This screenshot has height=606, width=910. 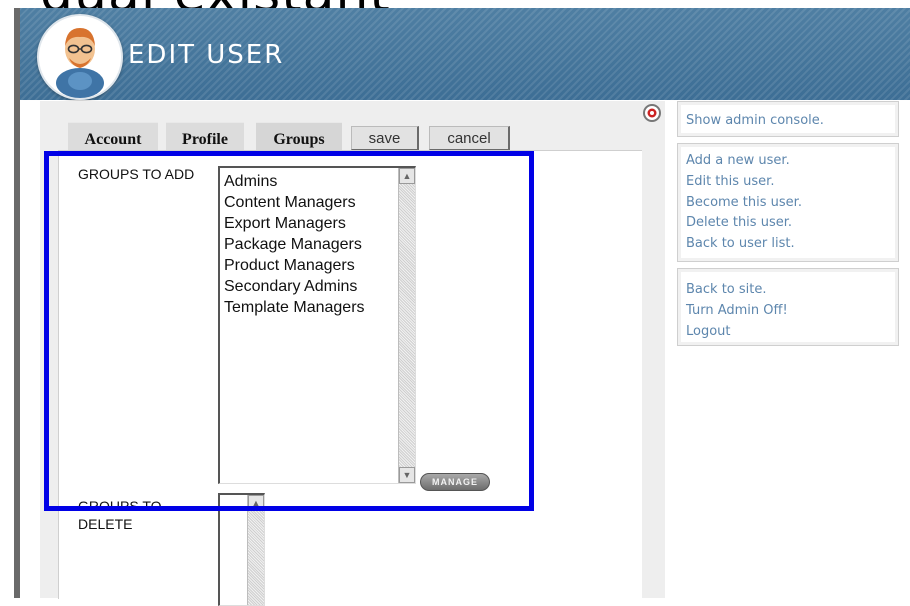 What do you see at coordinates (788, 244) in the screenshot?
I see `back-to-user-list-link: Back to user list.` at bounding box center [788, 244].